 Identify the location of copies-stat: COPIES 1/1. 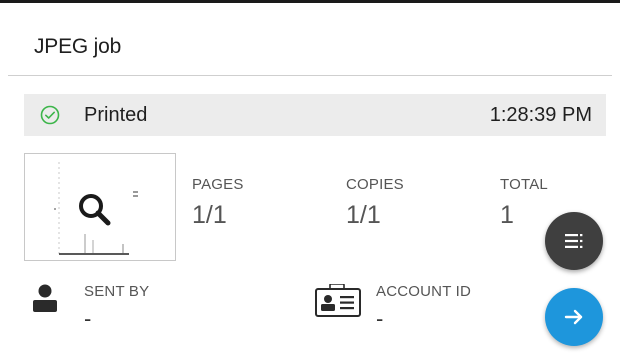
(375, 203).